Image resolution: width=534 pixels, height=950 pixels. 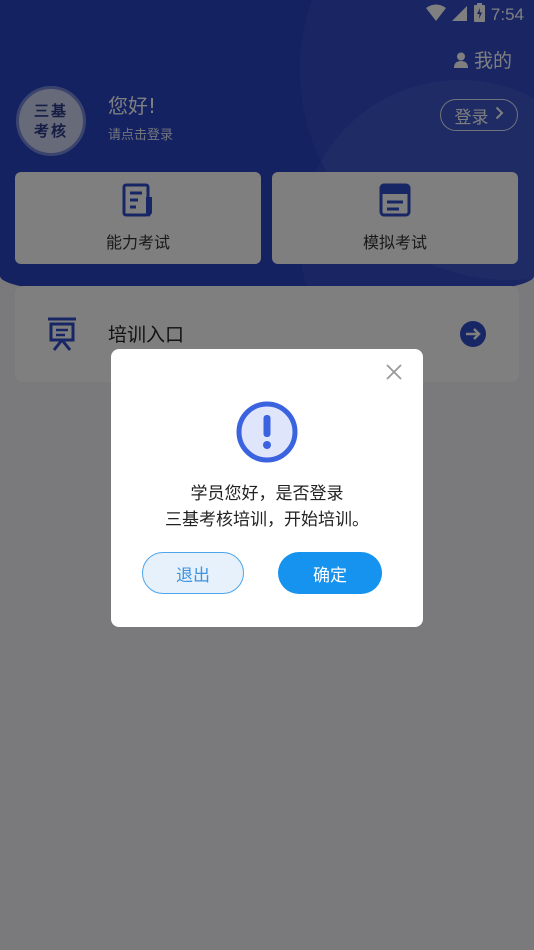 I want to click on alert-icon, so click(x=267, y=434).